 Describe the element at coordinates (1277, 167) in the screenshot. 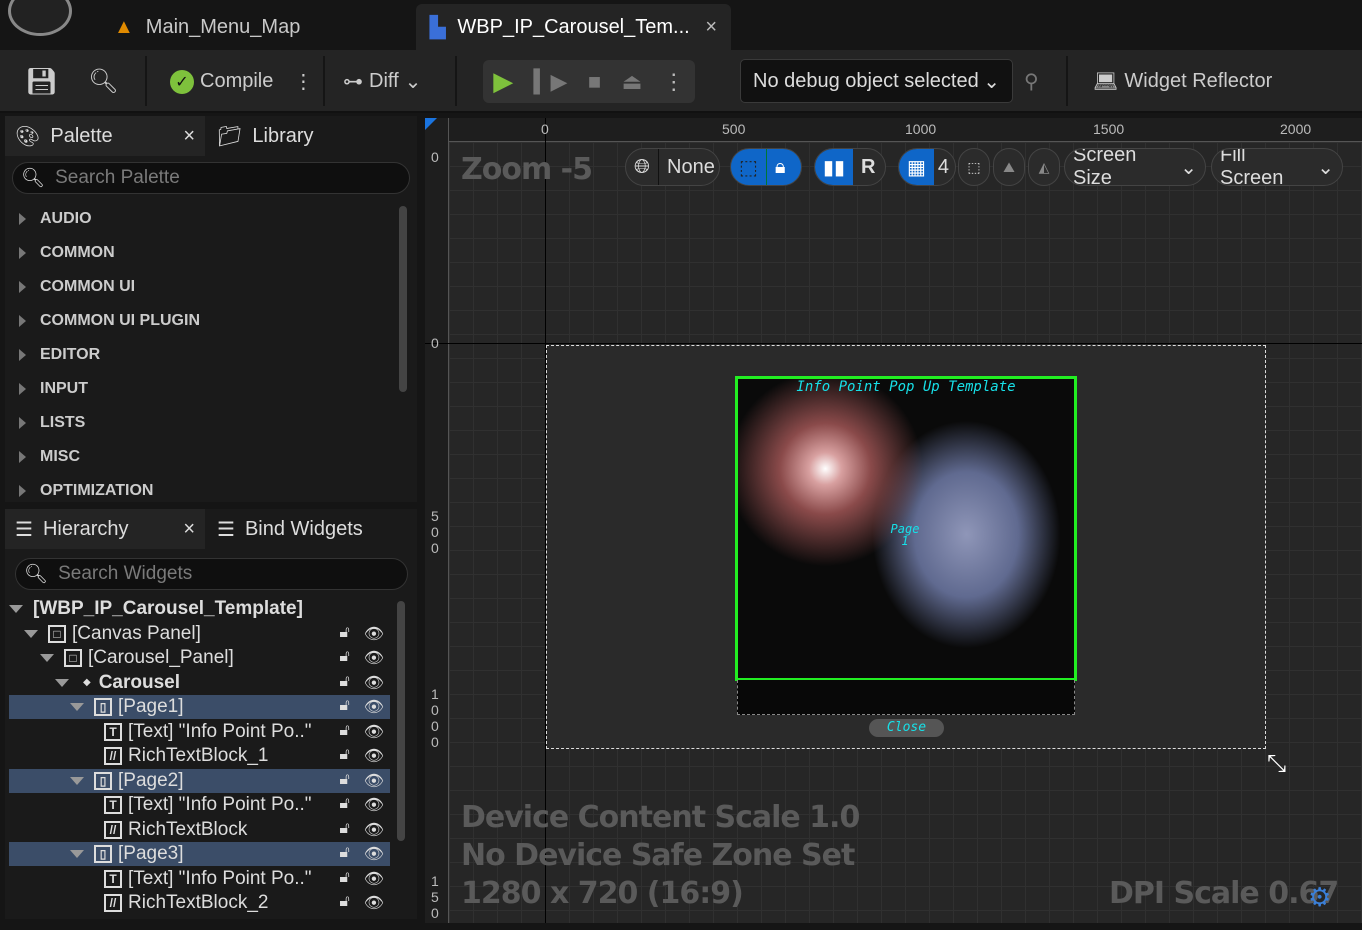

I see `fill-screen-dropdown: Fill Screen ⌄` at that location.